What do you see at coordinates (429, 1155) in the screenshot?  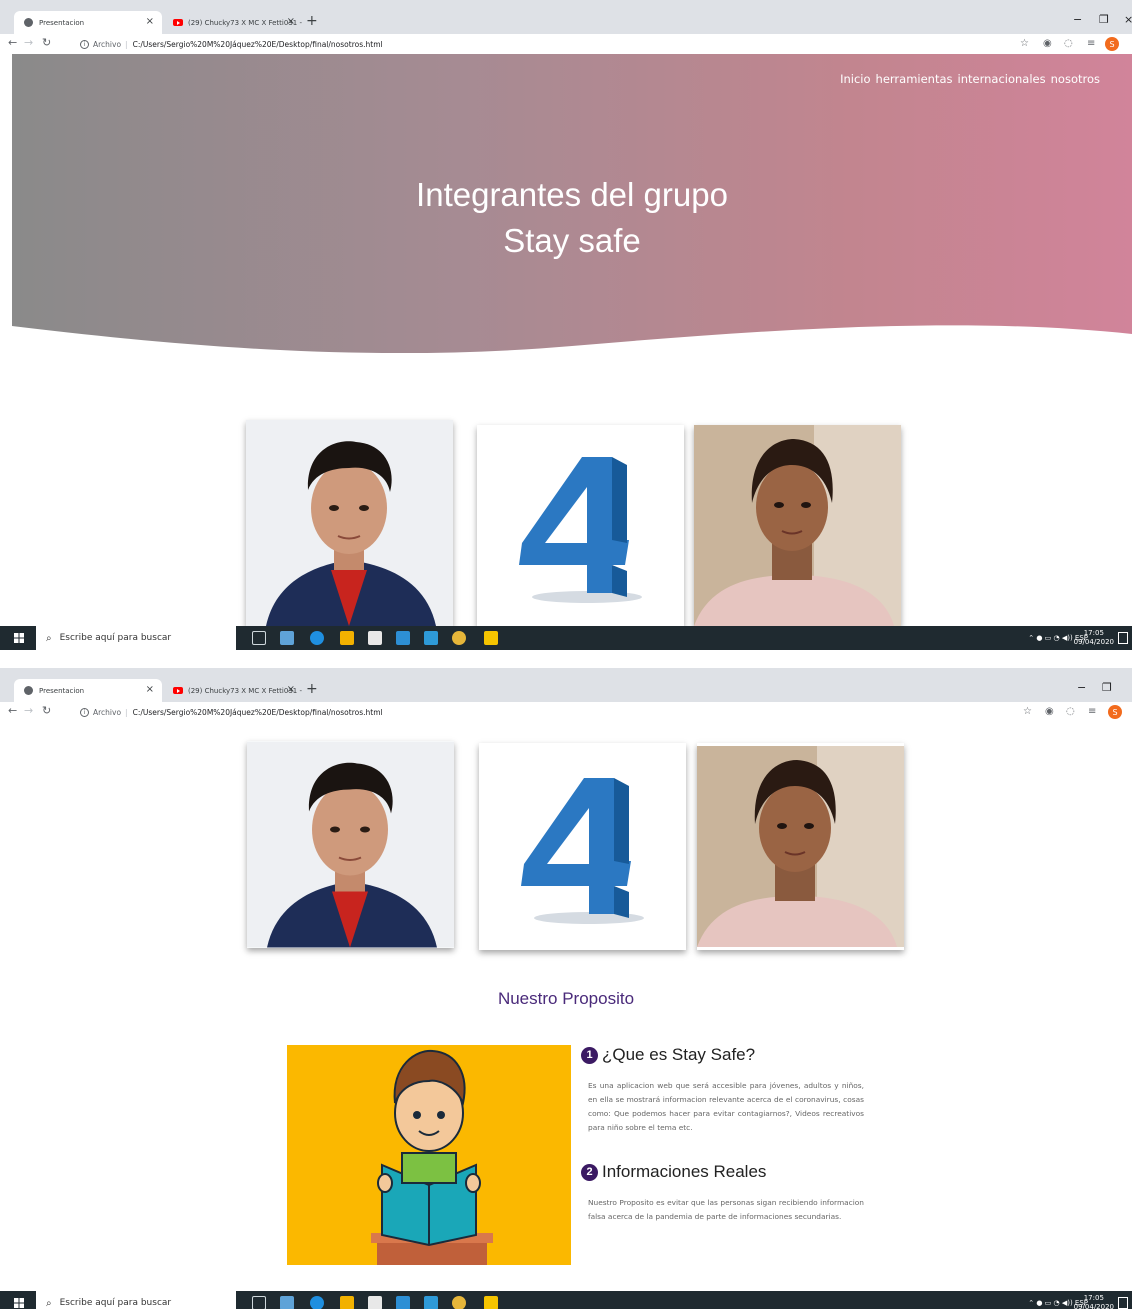 I see `reading-kid-illustration` at bounding box center [429, 1155].